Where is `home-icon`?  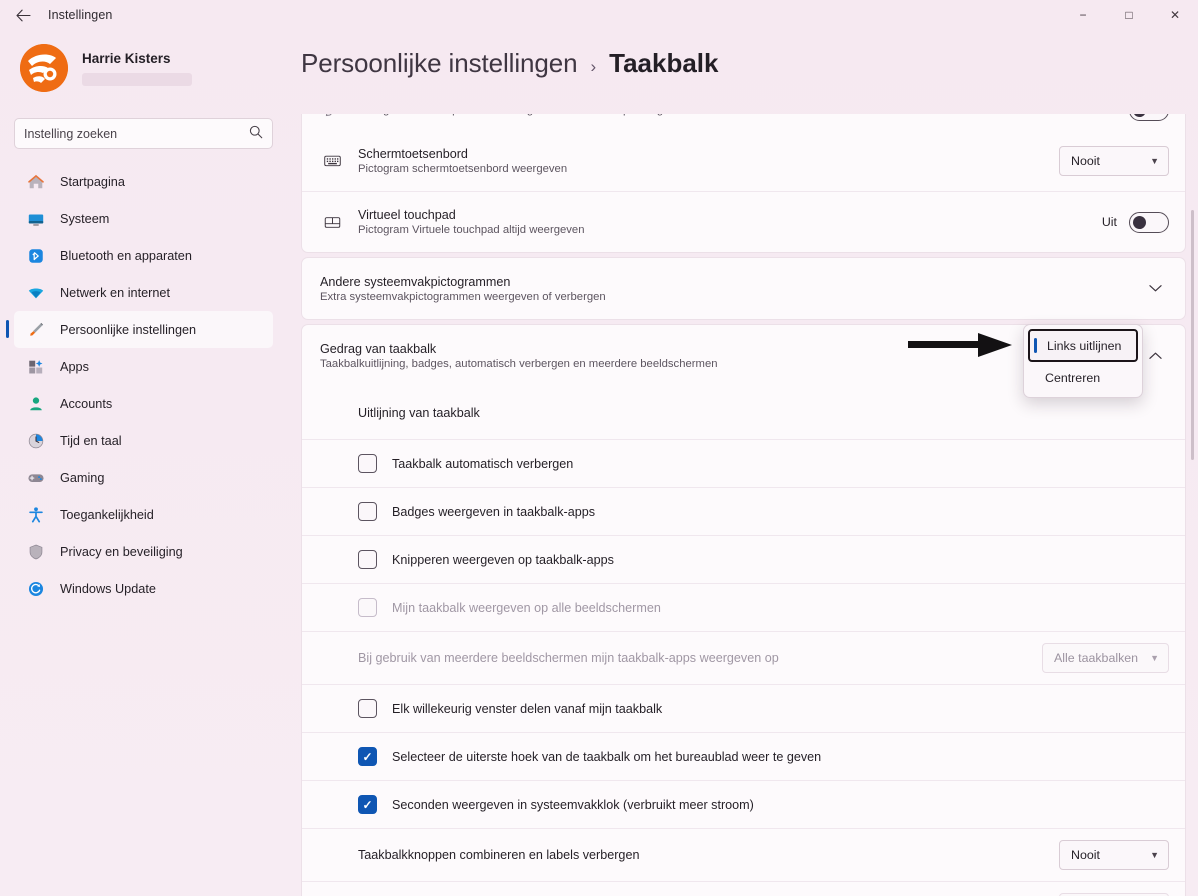
home-icon is located at coordinates (36, 182).